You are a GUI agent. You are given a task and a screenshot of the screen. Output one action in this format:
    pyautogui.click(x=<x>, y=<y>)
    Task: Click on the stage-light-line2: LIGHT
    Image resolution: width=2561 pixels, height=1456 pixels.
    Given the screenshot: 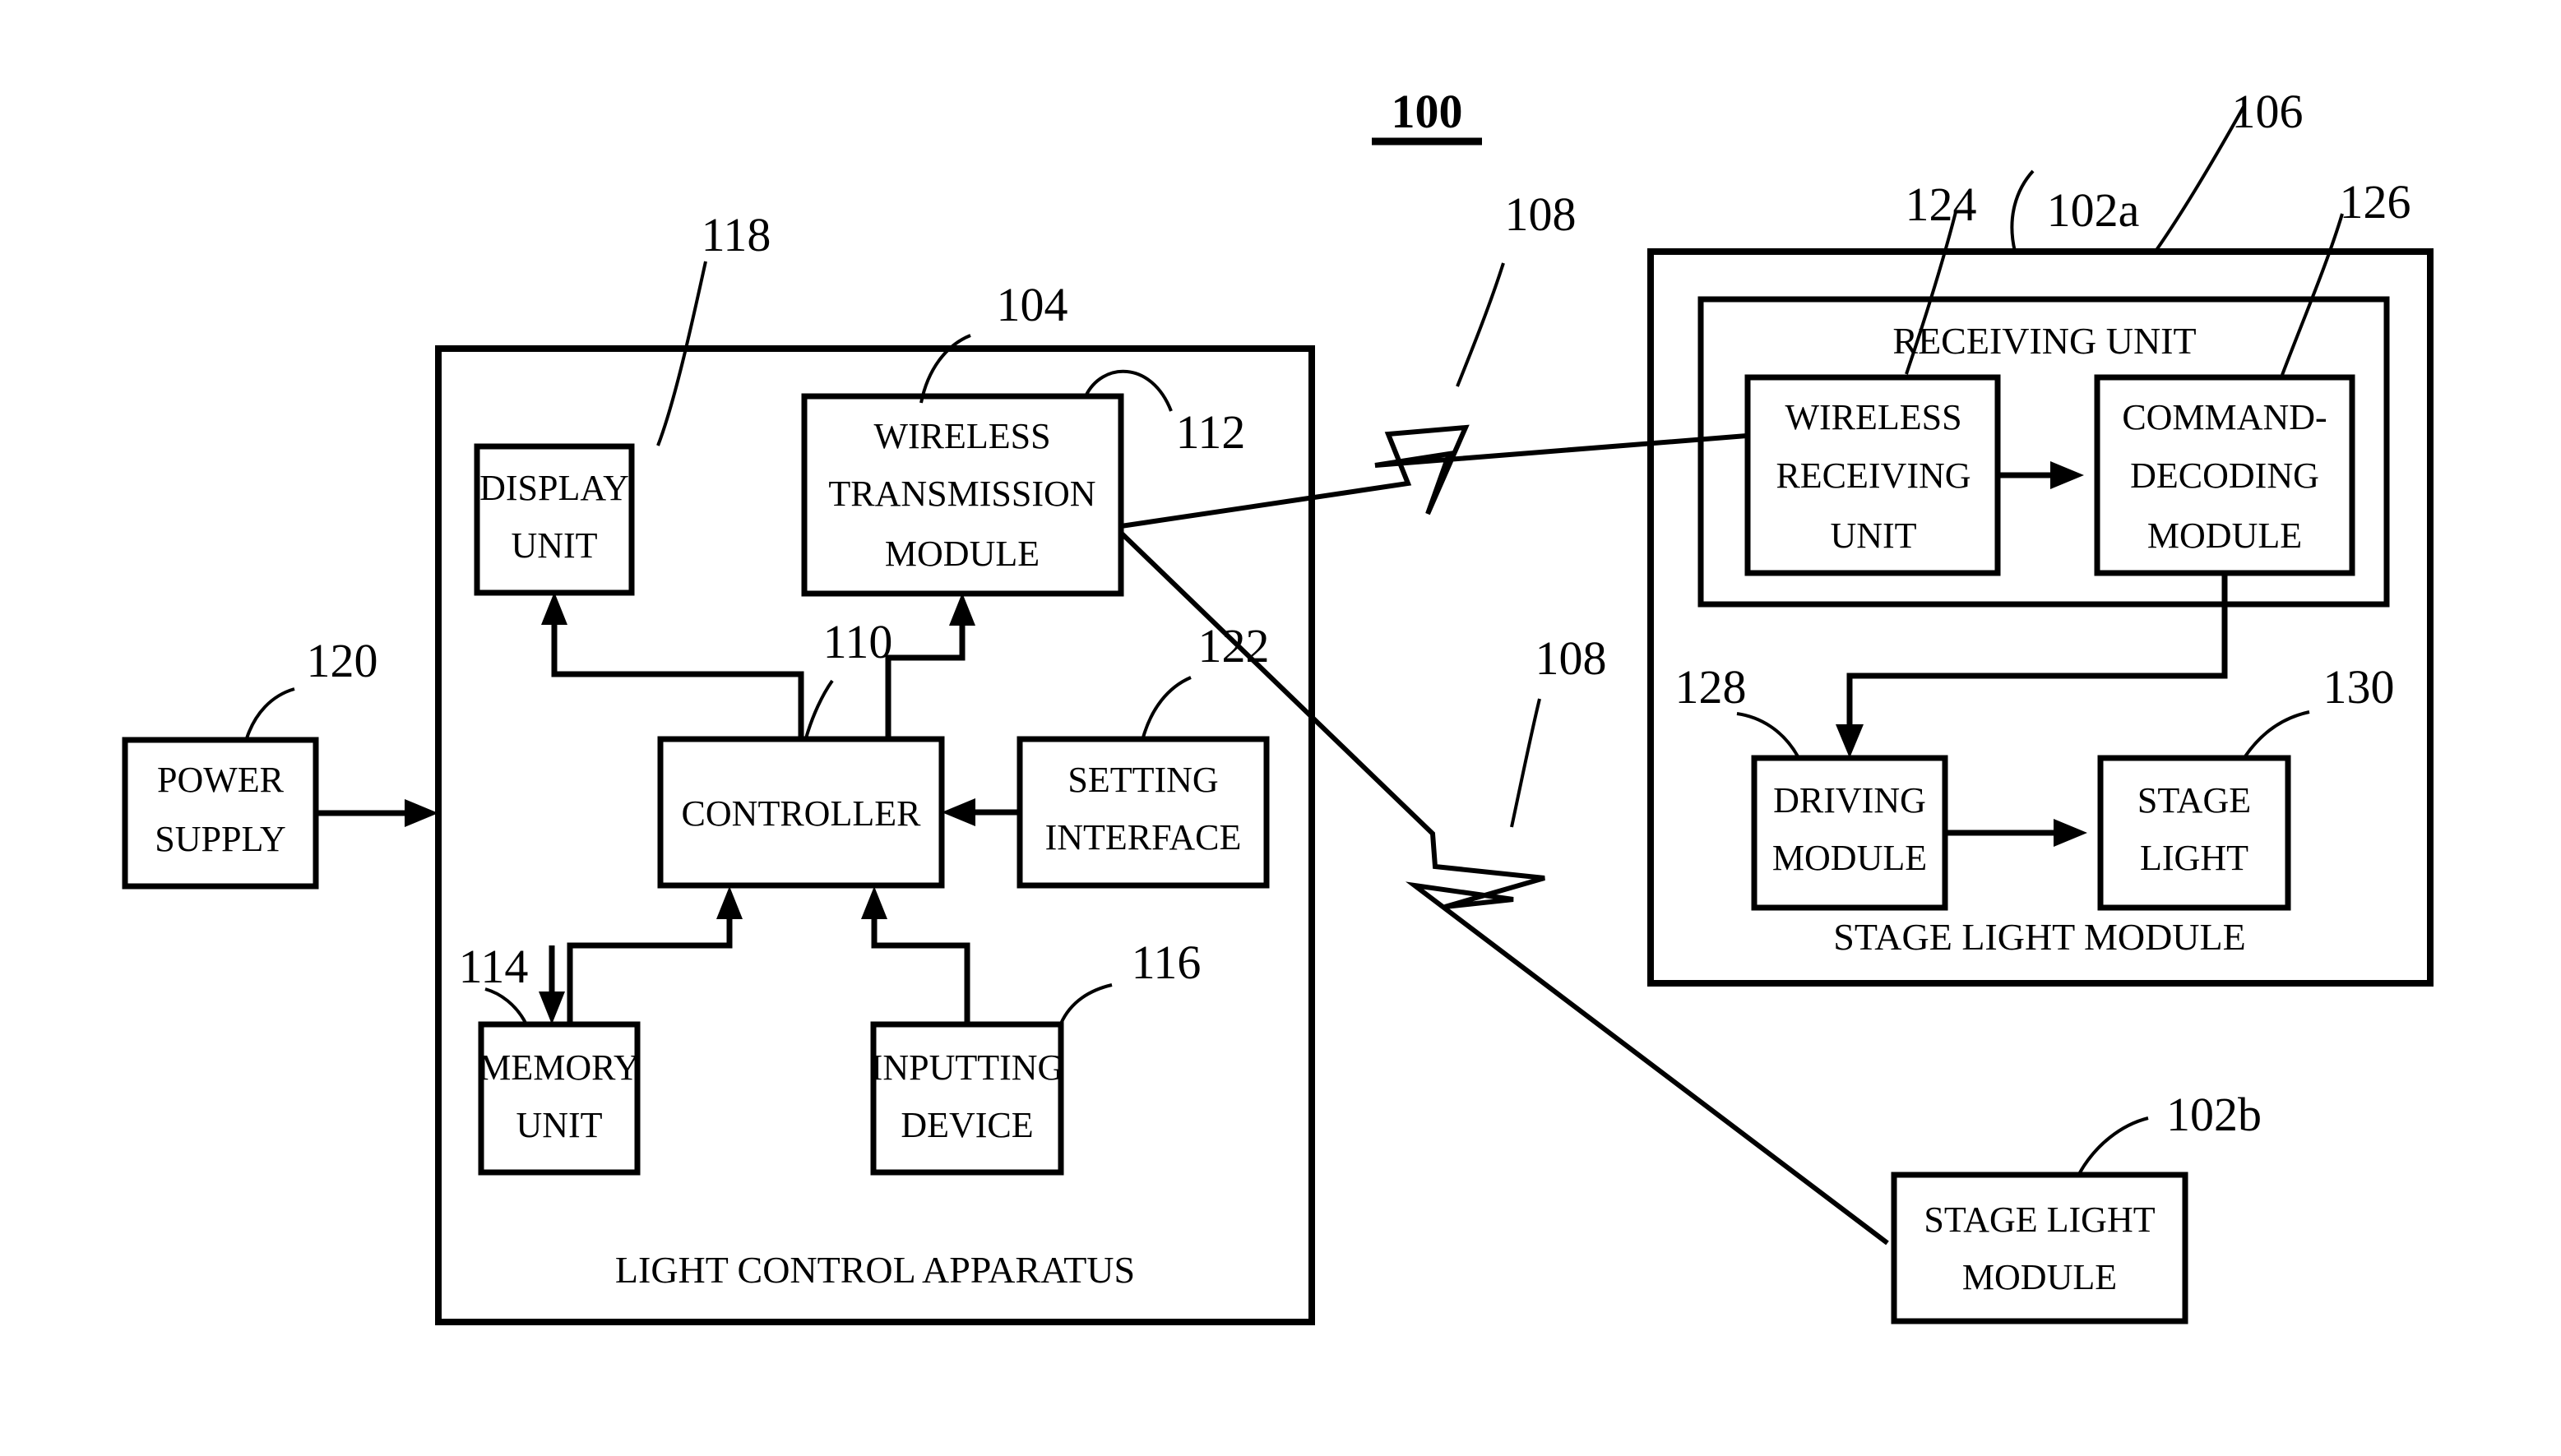 What is the action you would take?
    pyautogui.click(x=2194, y=858)
    